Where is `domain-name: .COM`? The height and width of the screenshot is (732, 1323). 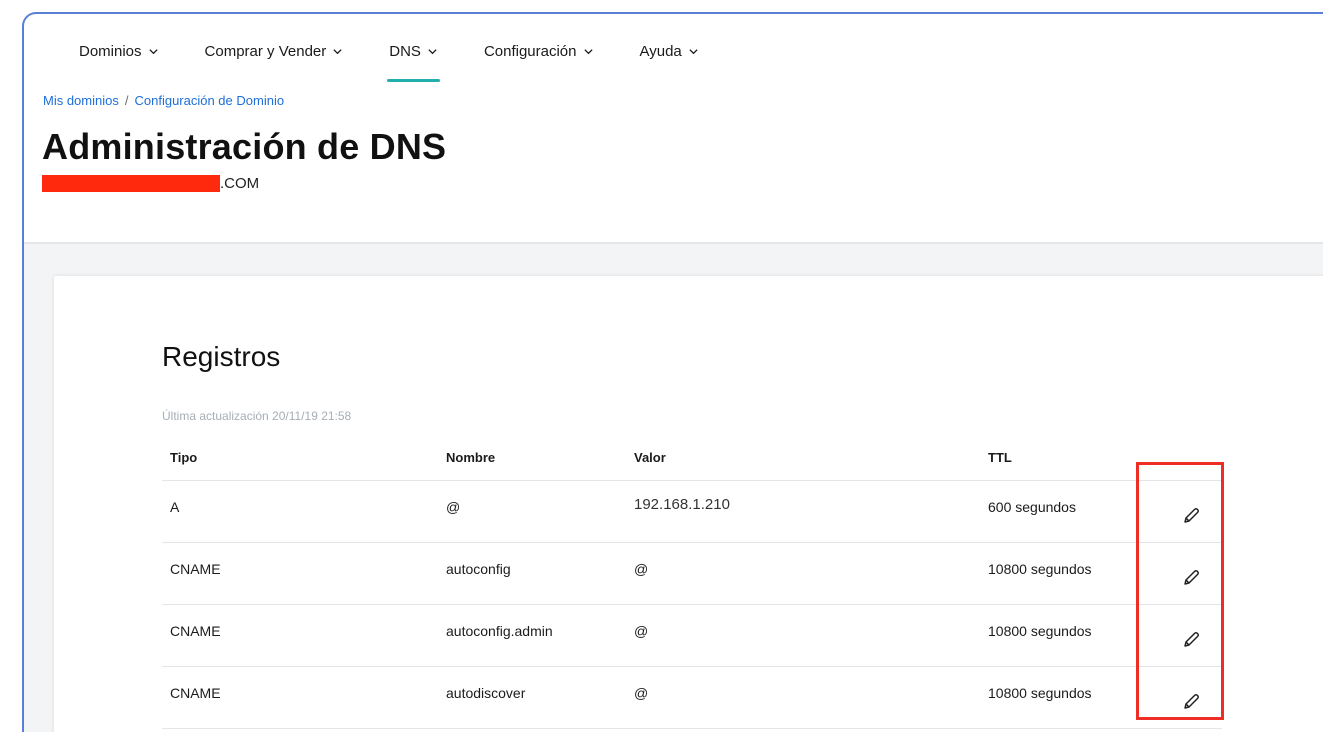 domain-name: .COM is located at coordinates (150, 182).